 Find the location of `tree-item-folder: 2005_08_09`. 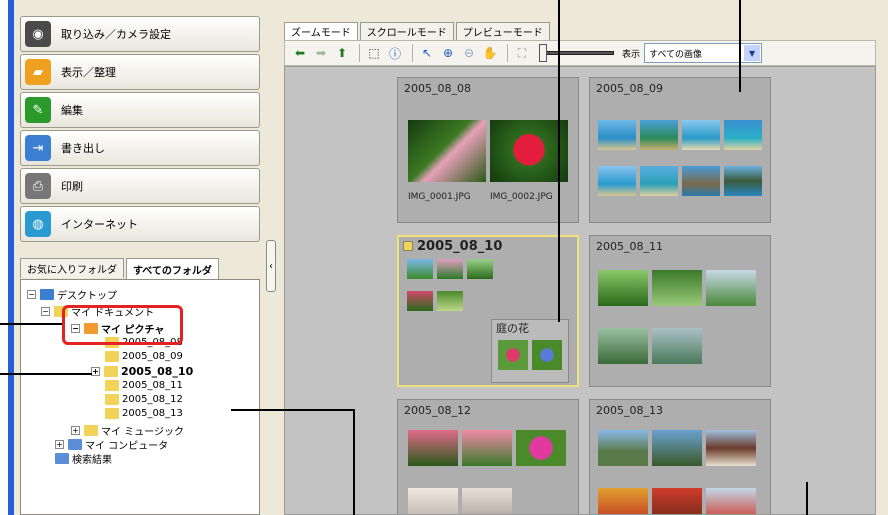

tree-item-folder: 2005_08_09 is located at coordinates (144, 356).